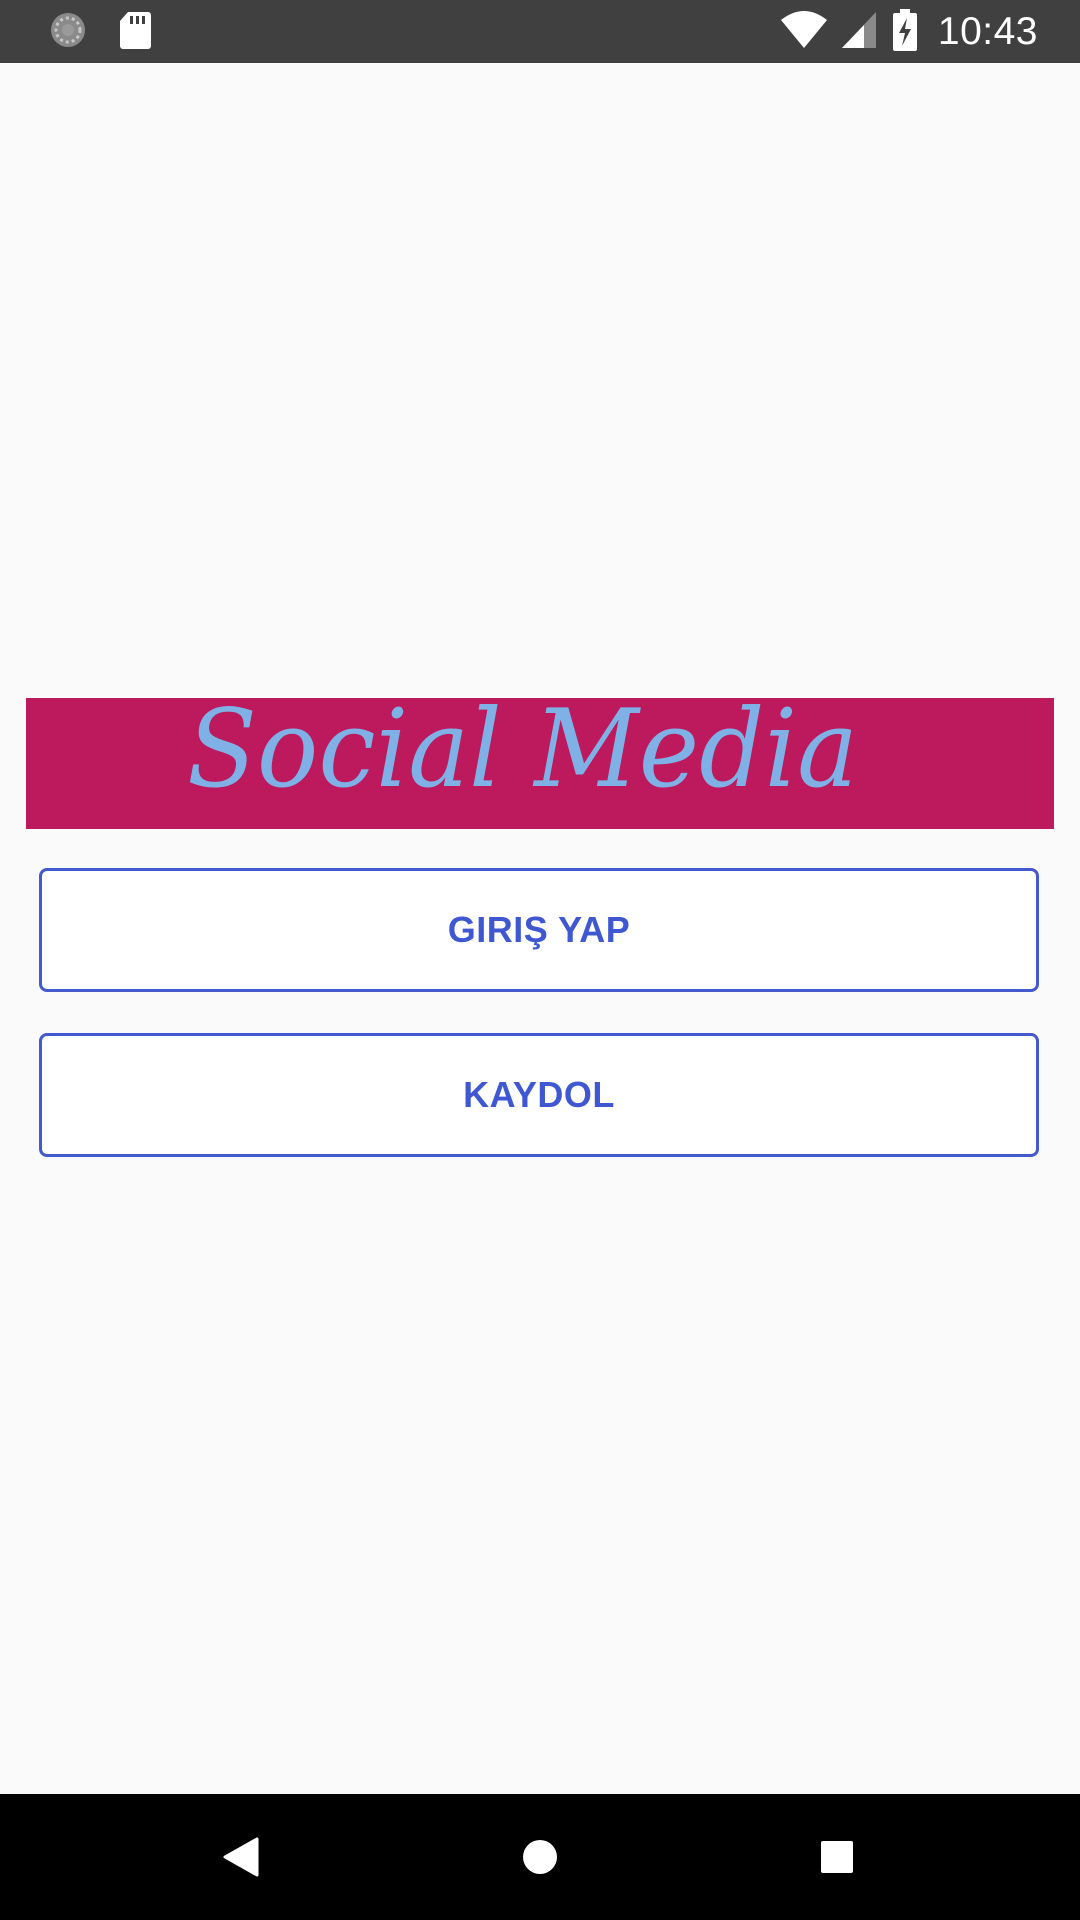 Image resolution: width=1080 pixels, height=1920 pixels. I want to click on back-icon, so click(241, 1857).